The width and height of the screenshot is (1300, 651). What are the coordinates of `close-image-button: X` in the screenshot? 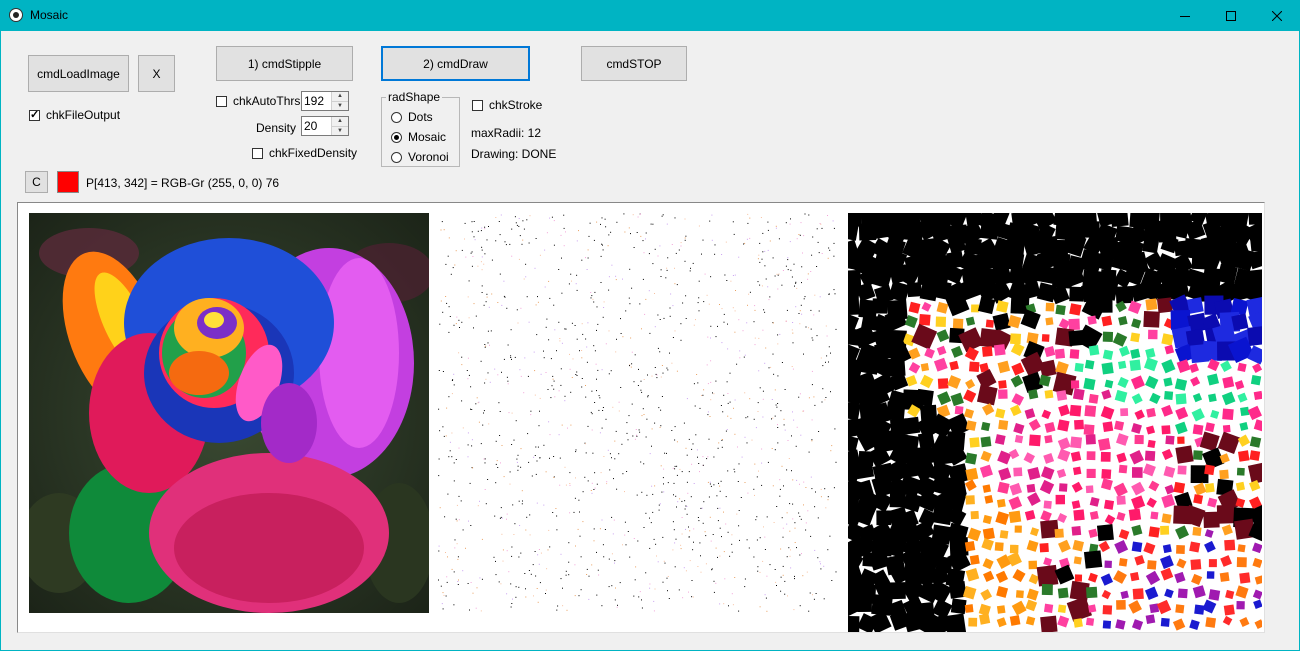 It's located at (156, 73).